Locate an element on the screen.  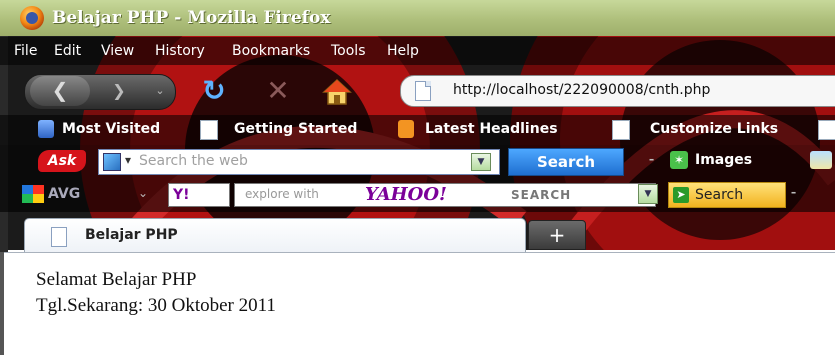
forward-arrow-icon: ❯ is located at coordinates (119, 90).